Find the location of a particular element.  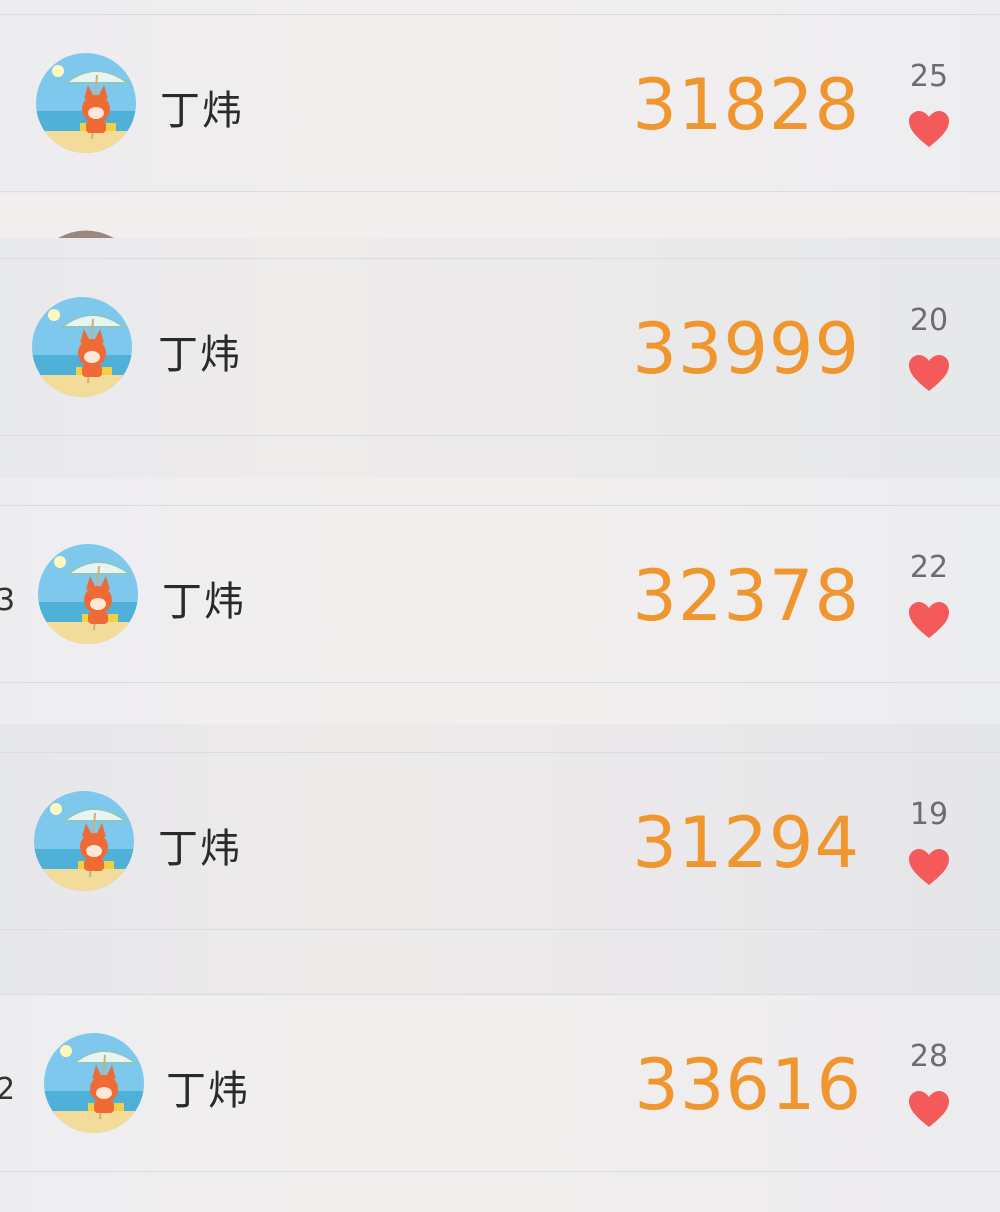

step-count: 33999 is located at coordinates (746, 349).